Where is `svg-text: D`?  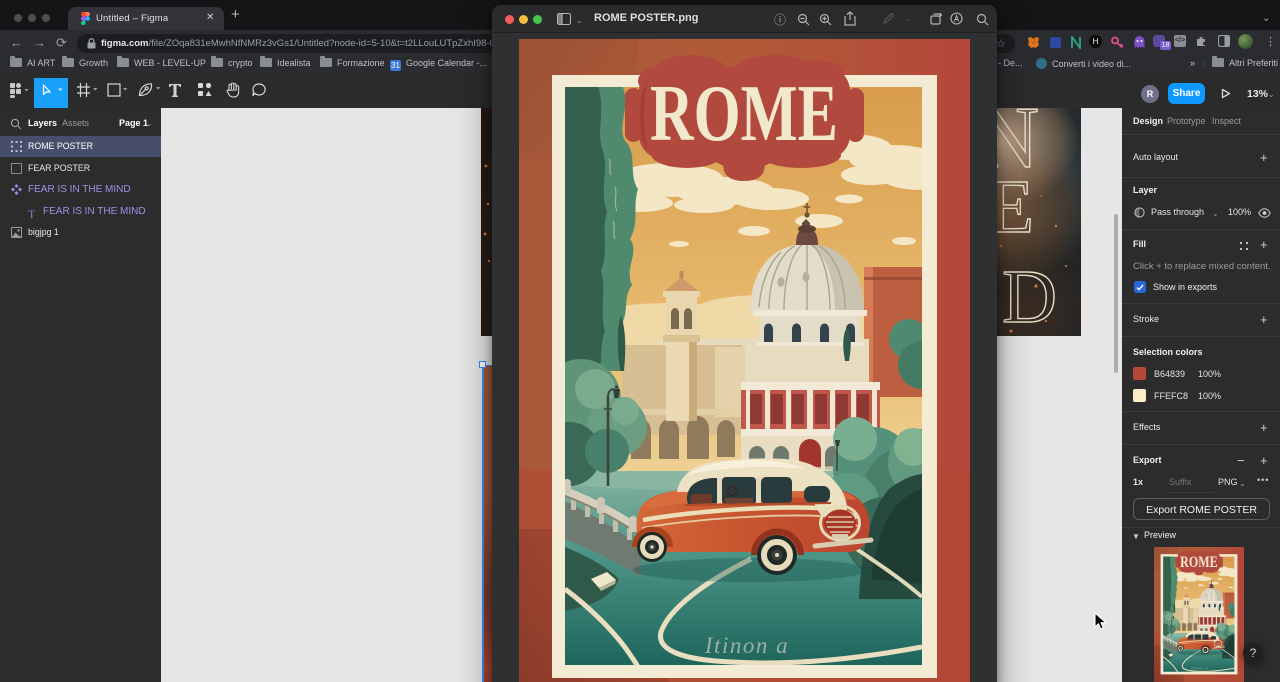
svg-text: D is located at coordinates (1029, 295).